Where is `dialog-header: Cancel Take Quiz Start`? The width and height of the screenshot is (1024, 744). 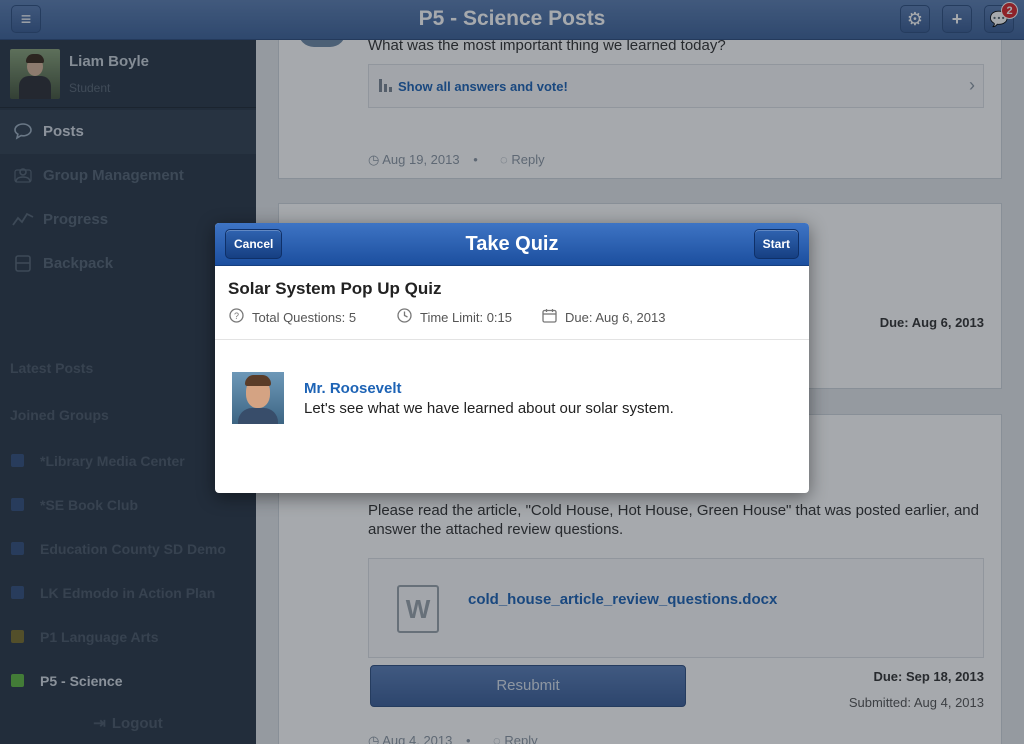
dialog-header: Cancel Take Quiz Start is located at coordinates (512, 244).